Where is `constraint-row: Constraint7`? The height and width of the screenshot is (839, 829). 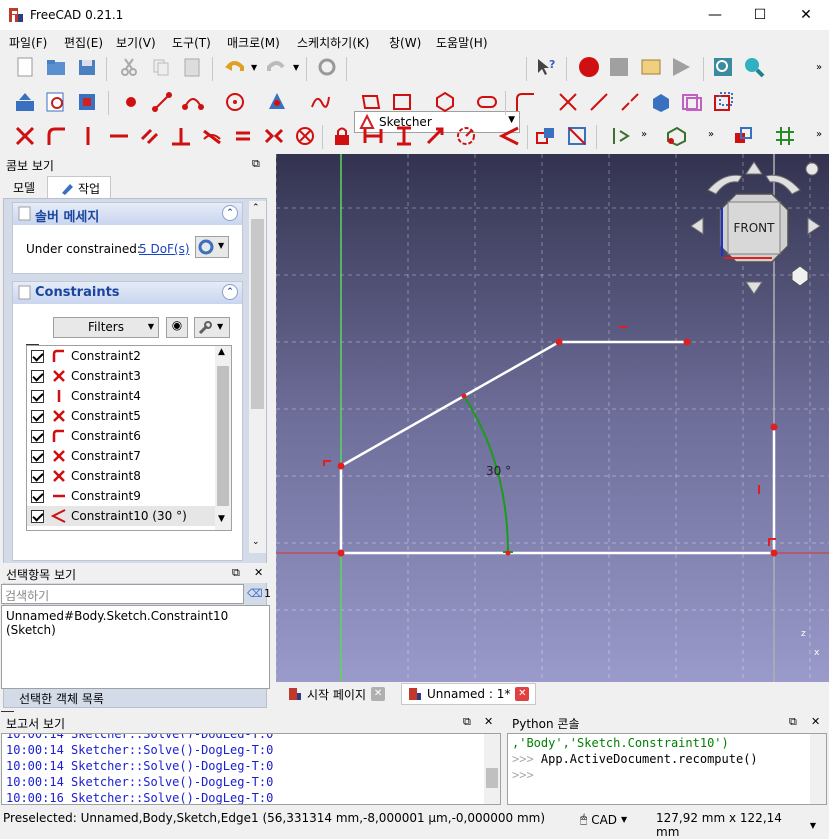
constraint-row: Constraint7 is located at coordinates (129, 456).